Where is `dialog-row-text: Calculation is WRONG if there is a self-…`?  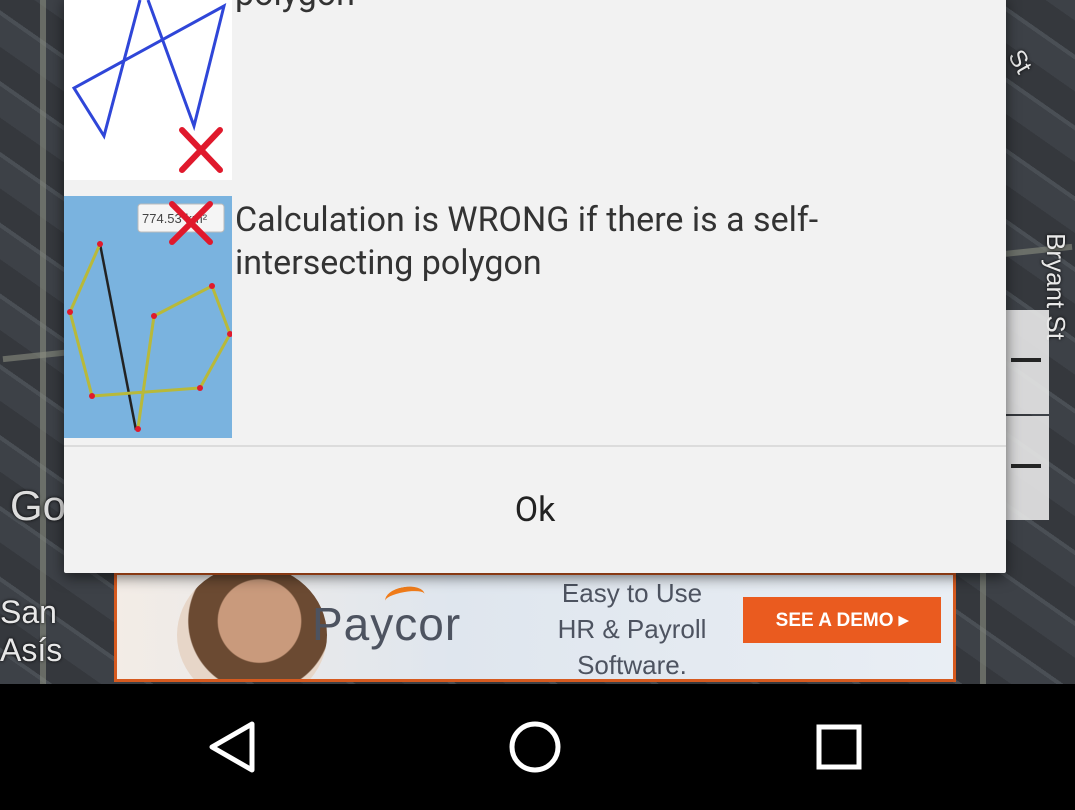 dialog-row-text: Calculation is WRONG if there is a self-… is located at coordinates (527, 241).